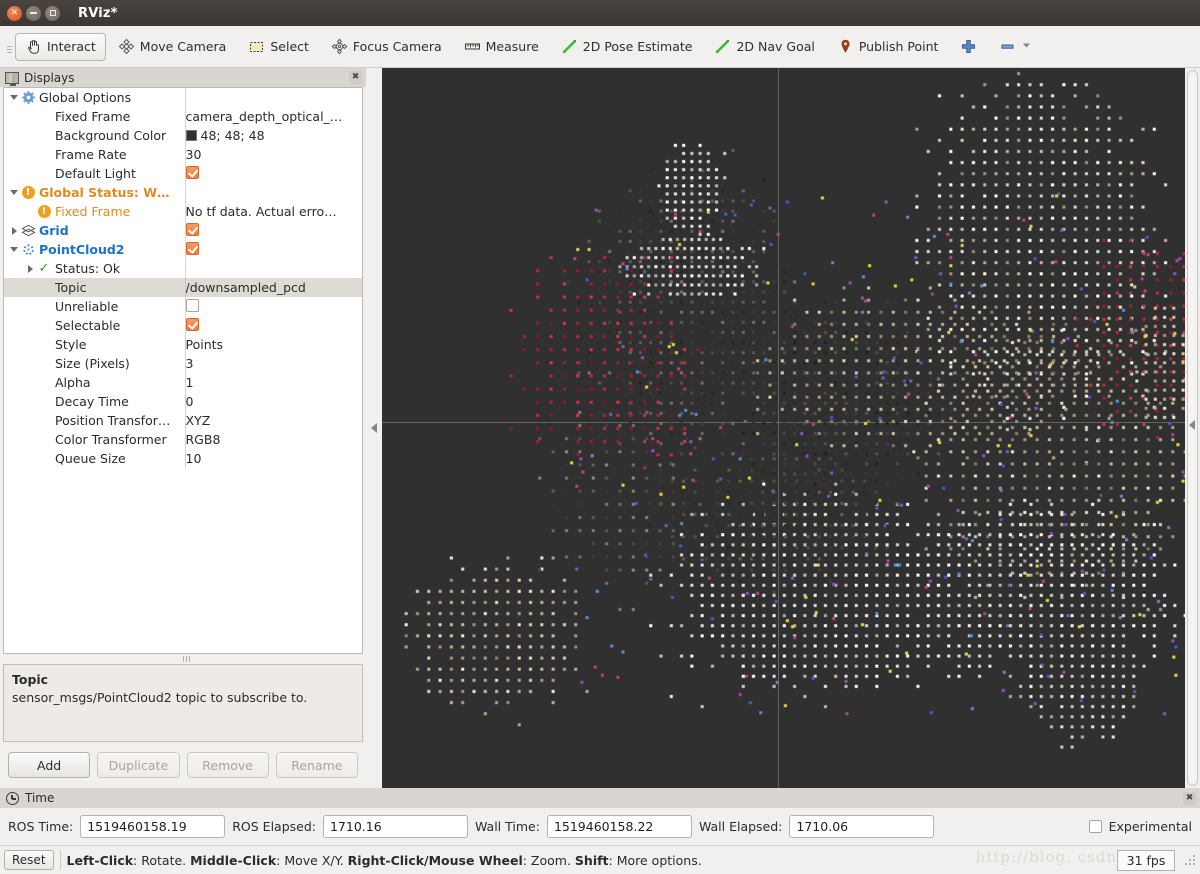  Describe the element at coordinates (192, 305) in the screenshot. I see `checkbox-unchecked` at that location.